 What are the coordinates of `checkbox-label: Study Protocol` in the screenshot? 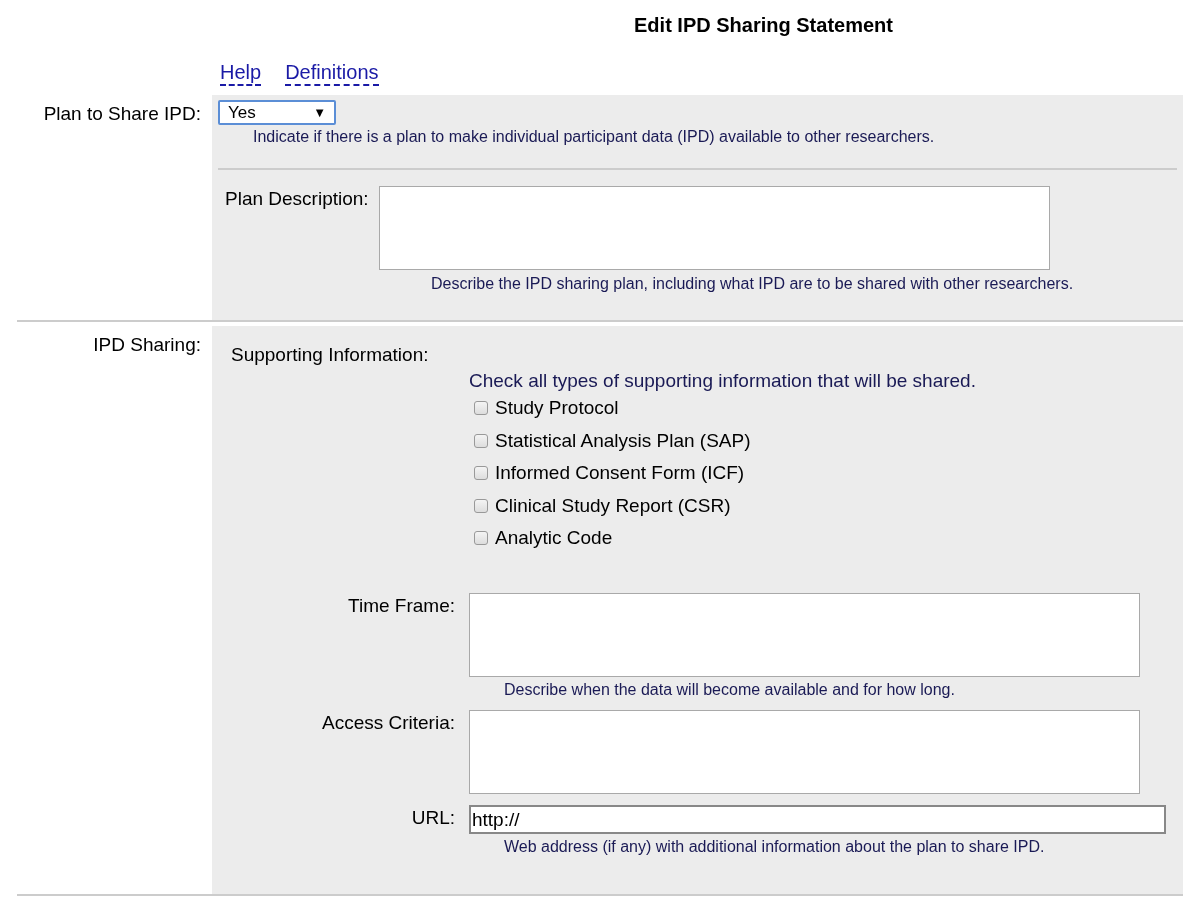 It's located at (557, 408).